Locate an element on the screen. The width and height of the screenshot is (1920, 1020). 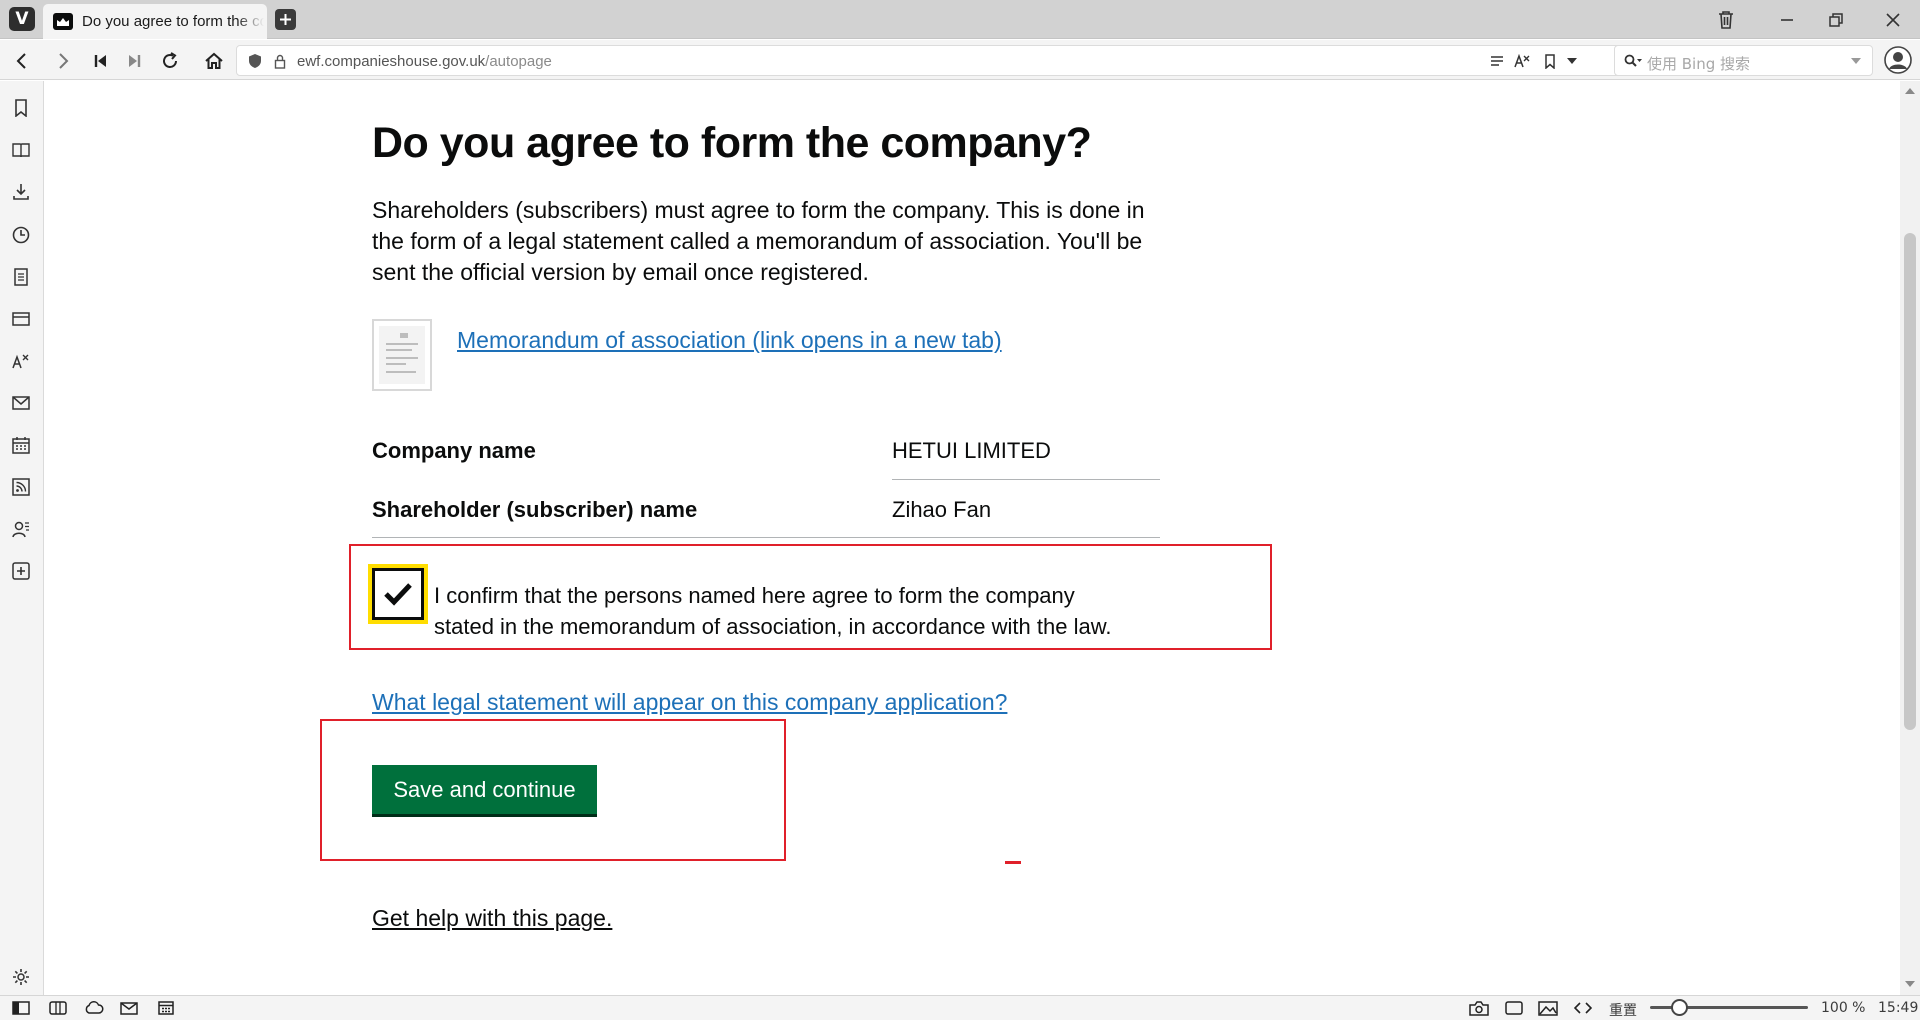
search-field: 使用 Bing 搜索 is located at coordinates (1743, 60).